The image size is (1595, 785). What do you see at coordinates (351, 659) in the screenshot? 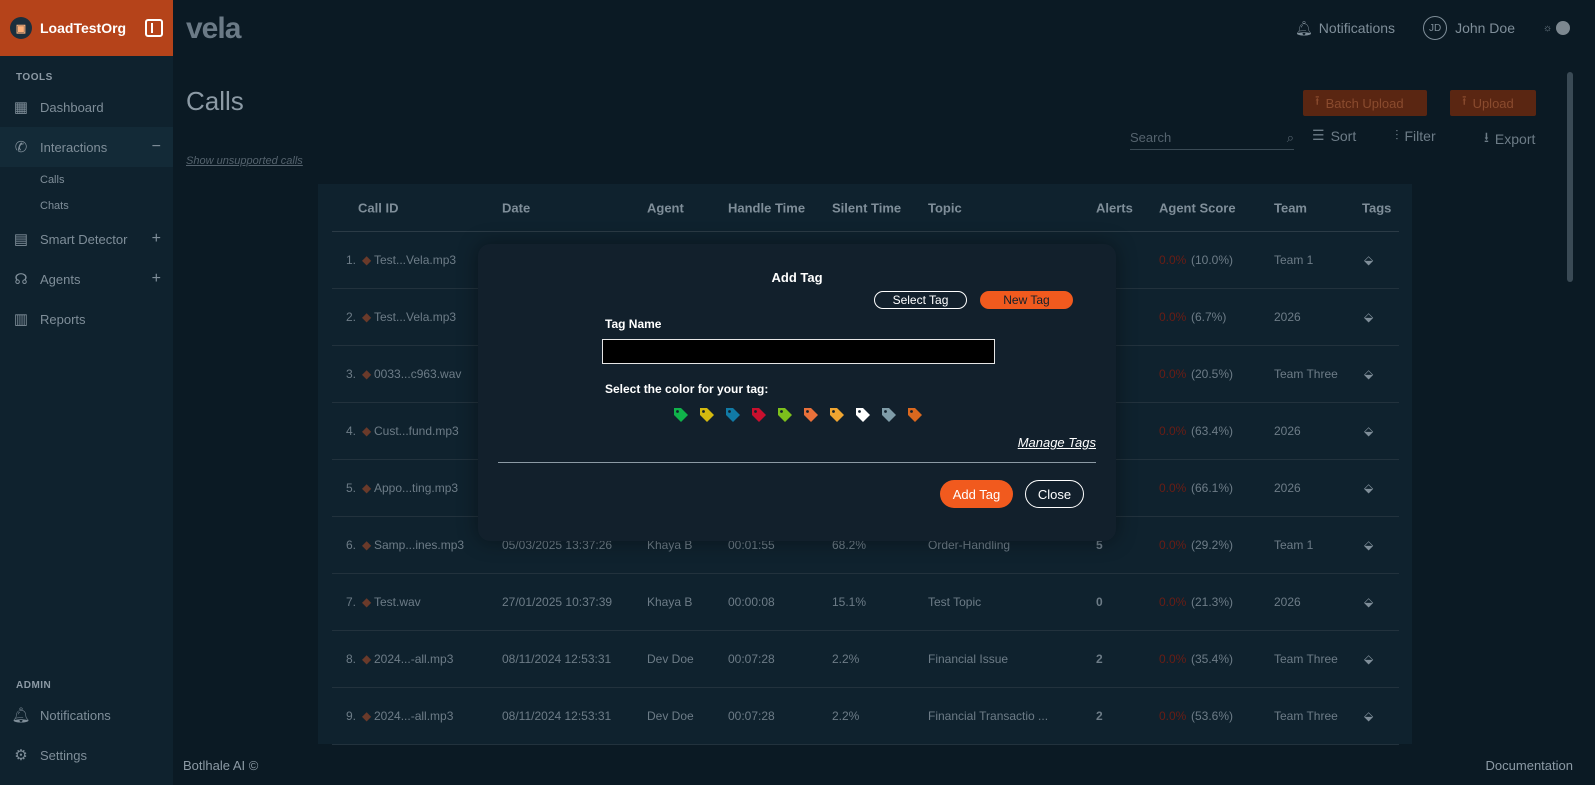
I see `row-number: 8.` at bounding box center [351, 659].